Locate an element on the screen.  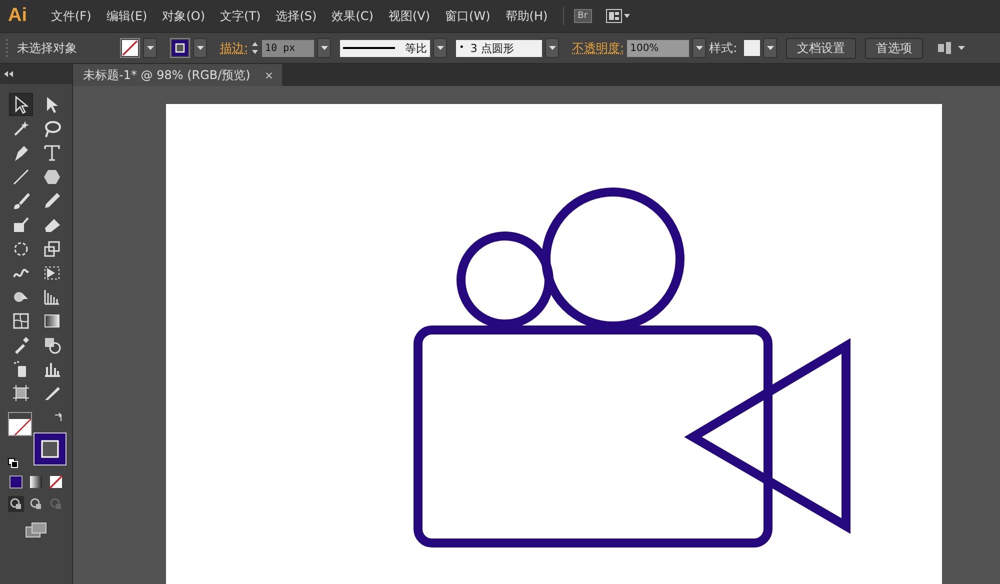
document-tab: 未标题-1* @ 98% (RGB/预览) × is located at coordinates (177, 75).